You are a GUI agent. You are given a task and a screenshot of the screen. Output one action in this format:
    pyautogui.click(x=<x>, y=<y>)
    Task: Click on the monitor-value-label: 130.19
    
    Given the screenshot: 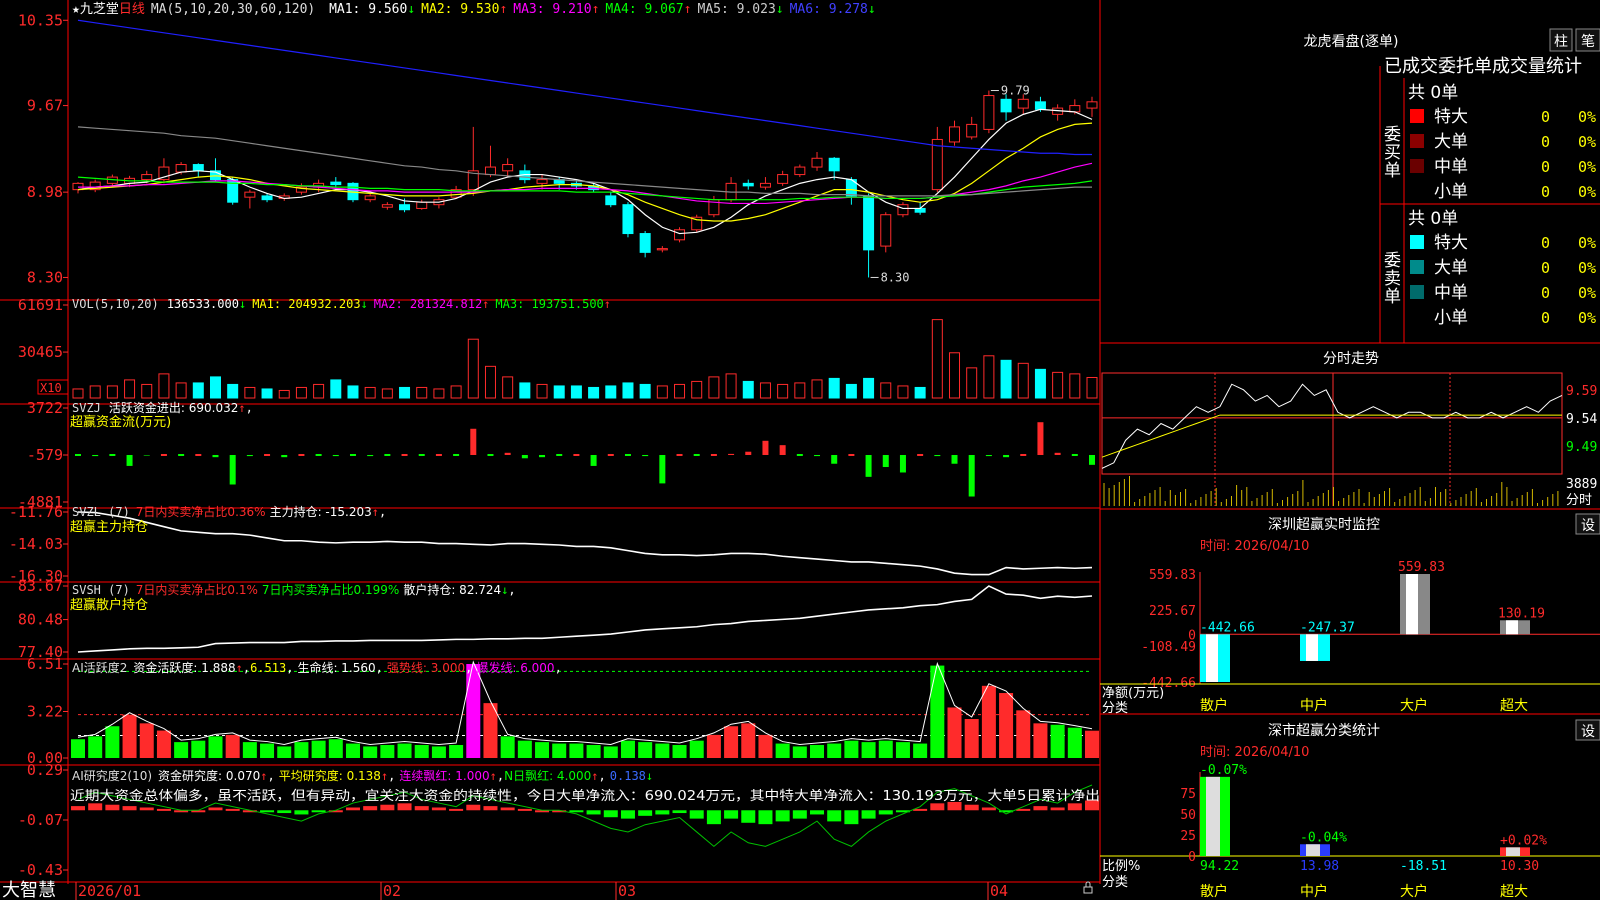 What is the action you would take?
    pyautogui.click(x=1521, y=613)
    